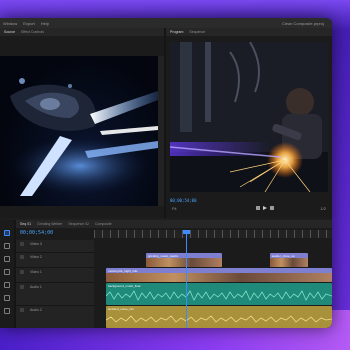  What do you see at coordinates (49, 224) in the screenshot?
I see `tab-grinding-welder: Grinding Welder` at bounding box center [49, 224].